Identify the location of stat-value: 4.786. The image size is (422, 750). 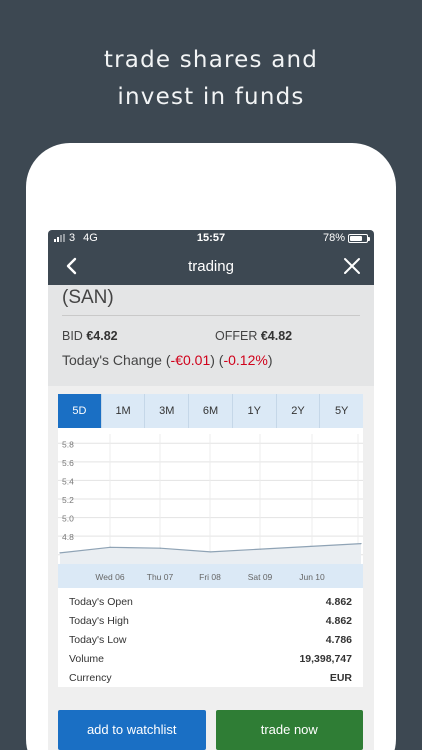
(338, 639).